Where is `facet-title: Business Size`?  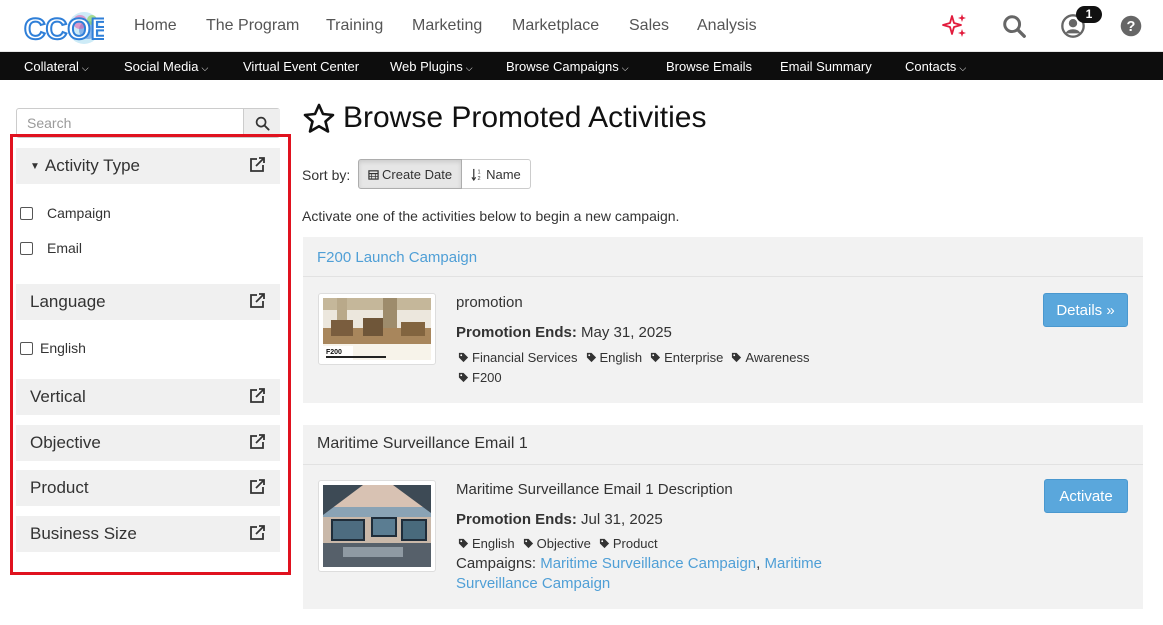
facet-title: Business Size is located at coordinates (83, 533).